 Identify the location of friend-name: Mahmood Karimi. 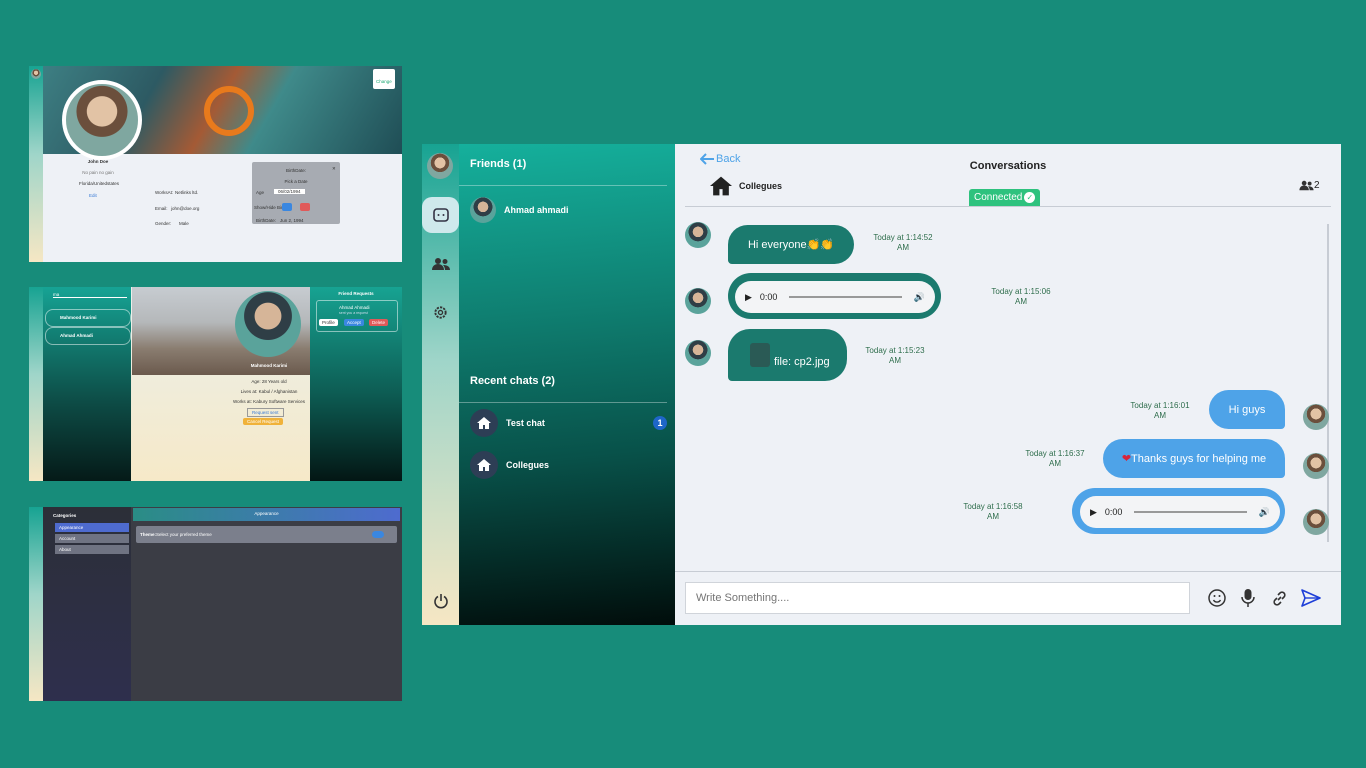
(269, 365).